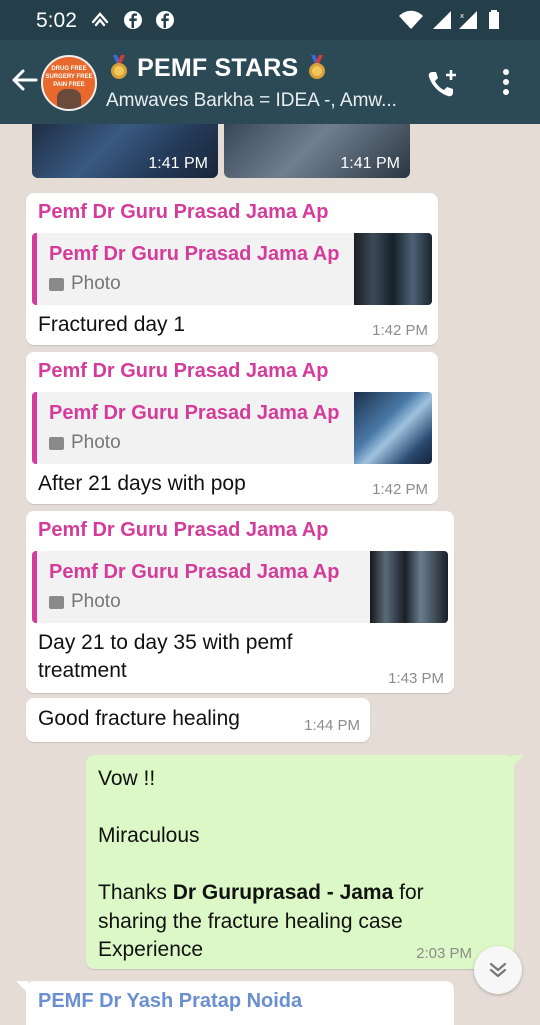 The height and width of the screenshot is (1025, 540). I want to click on avatar-text-line: SURGERY FREE, so click(69, 77).